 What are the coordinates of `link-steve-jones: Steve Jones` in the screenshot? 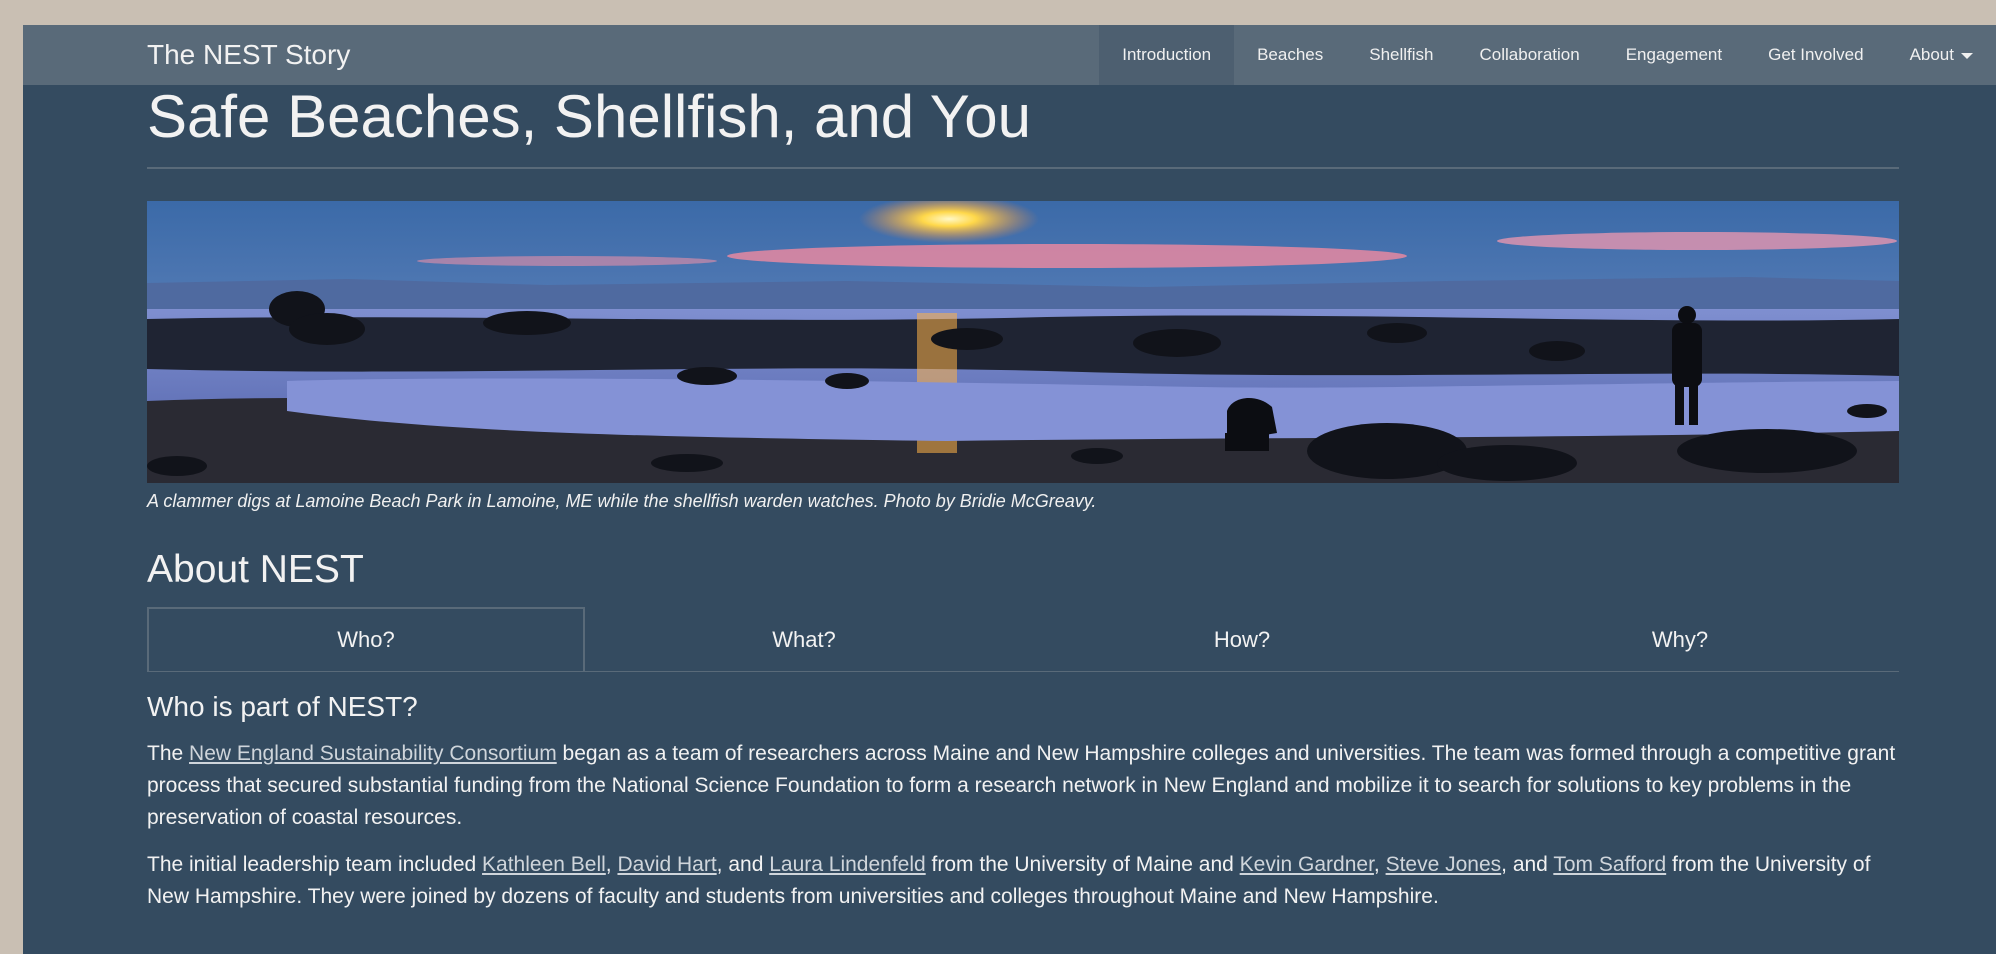 It's located at (1444, 864).